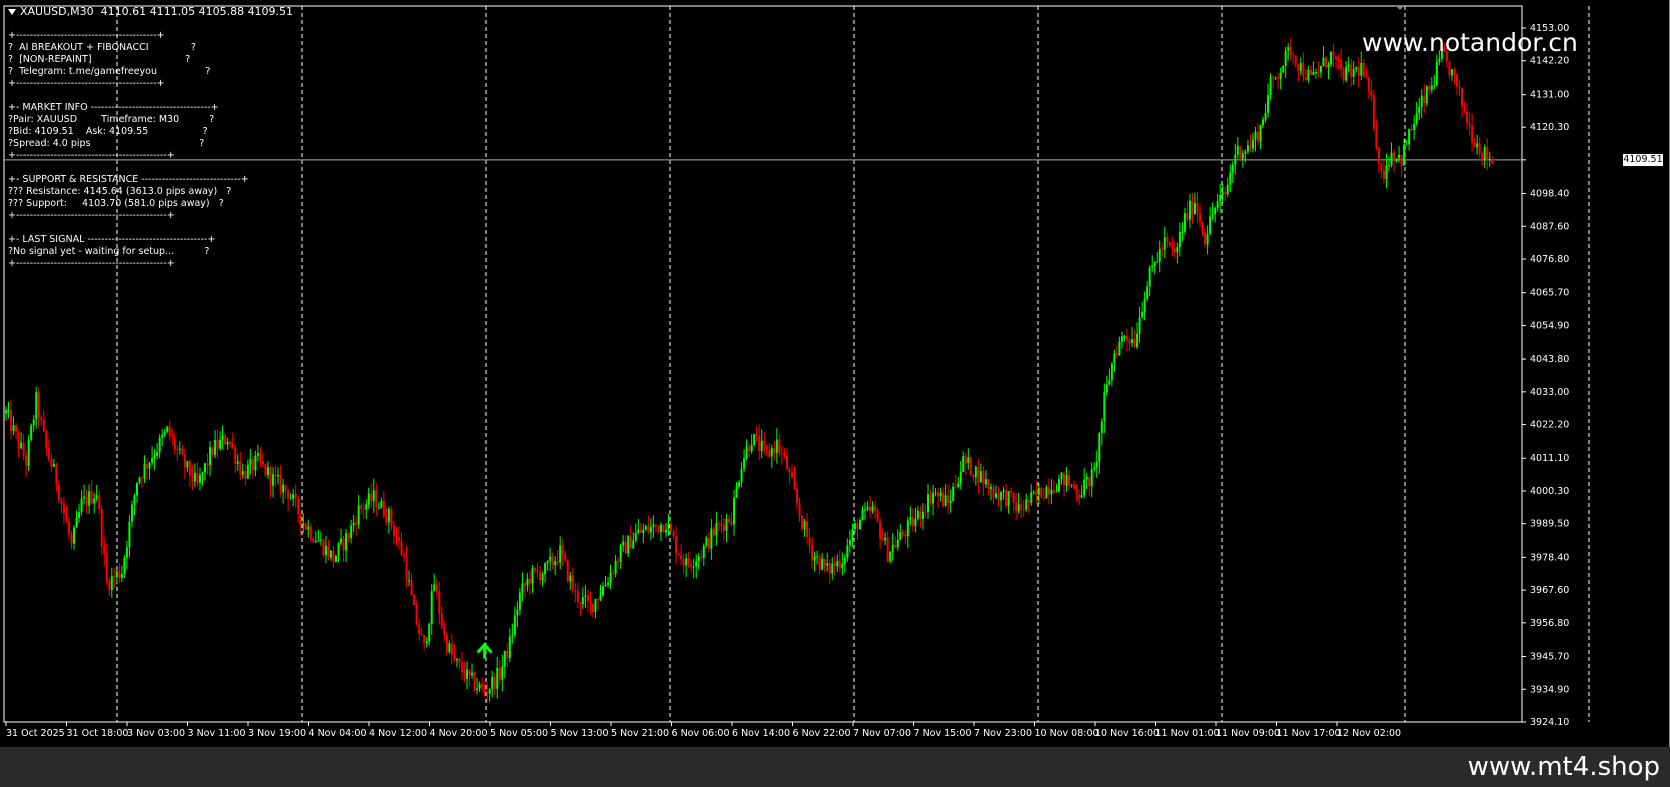 This screenshot has height=787, width=1670. What do you see at coordinates (1470, 42) in the screenshot?
I see `watermark-top: www.notandor.cn` at bounding box center [1470, 42].